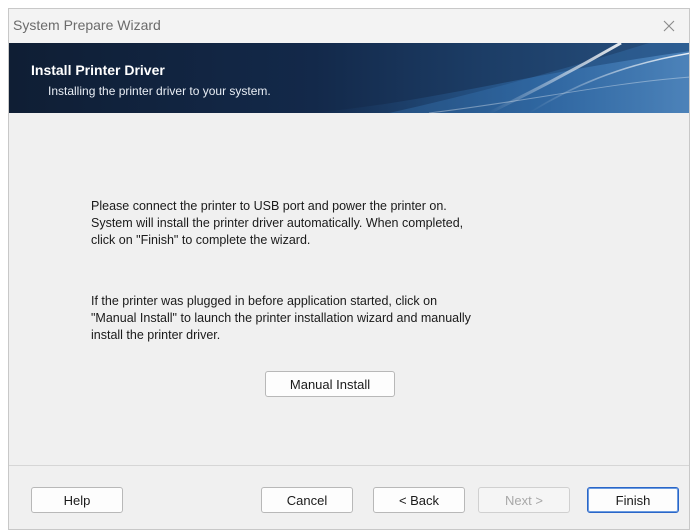  Describe the element at coordinates (77, 500) in the screenshot. I see `help-button: Help` at that location.